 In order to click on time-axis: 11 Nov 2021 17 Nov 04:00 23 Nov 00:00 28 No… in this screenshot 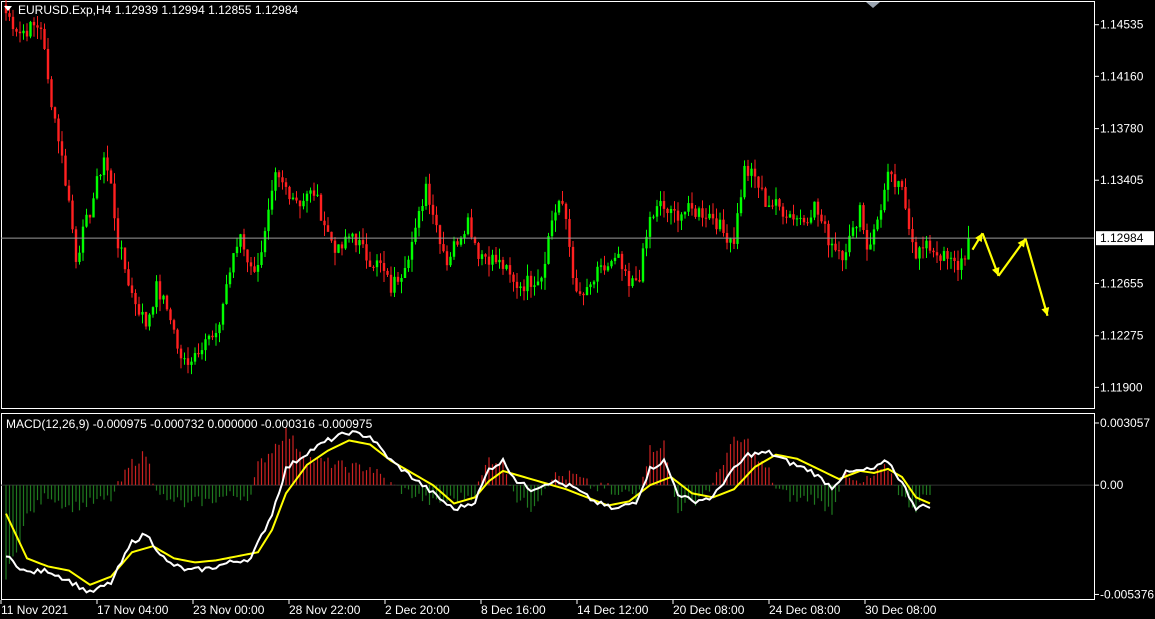, I will do `click(468, 608)`.